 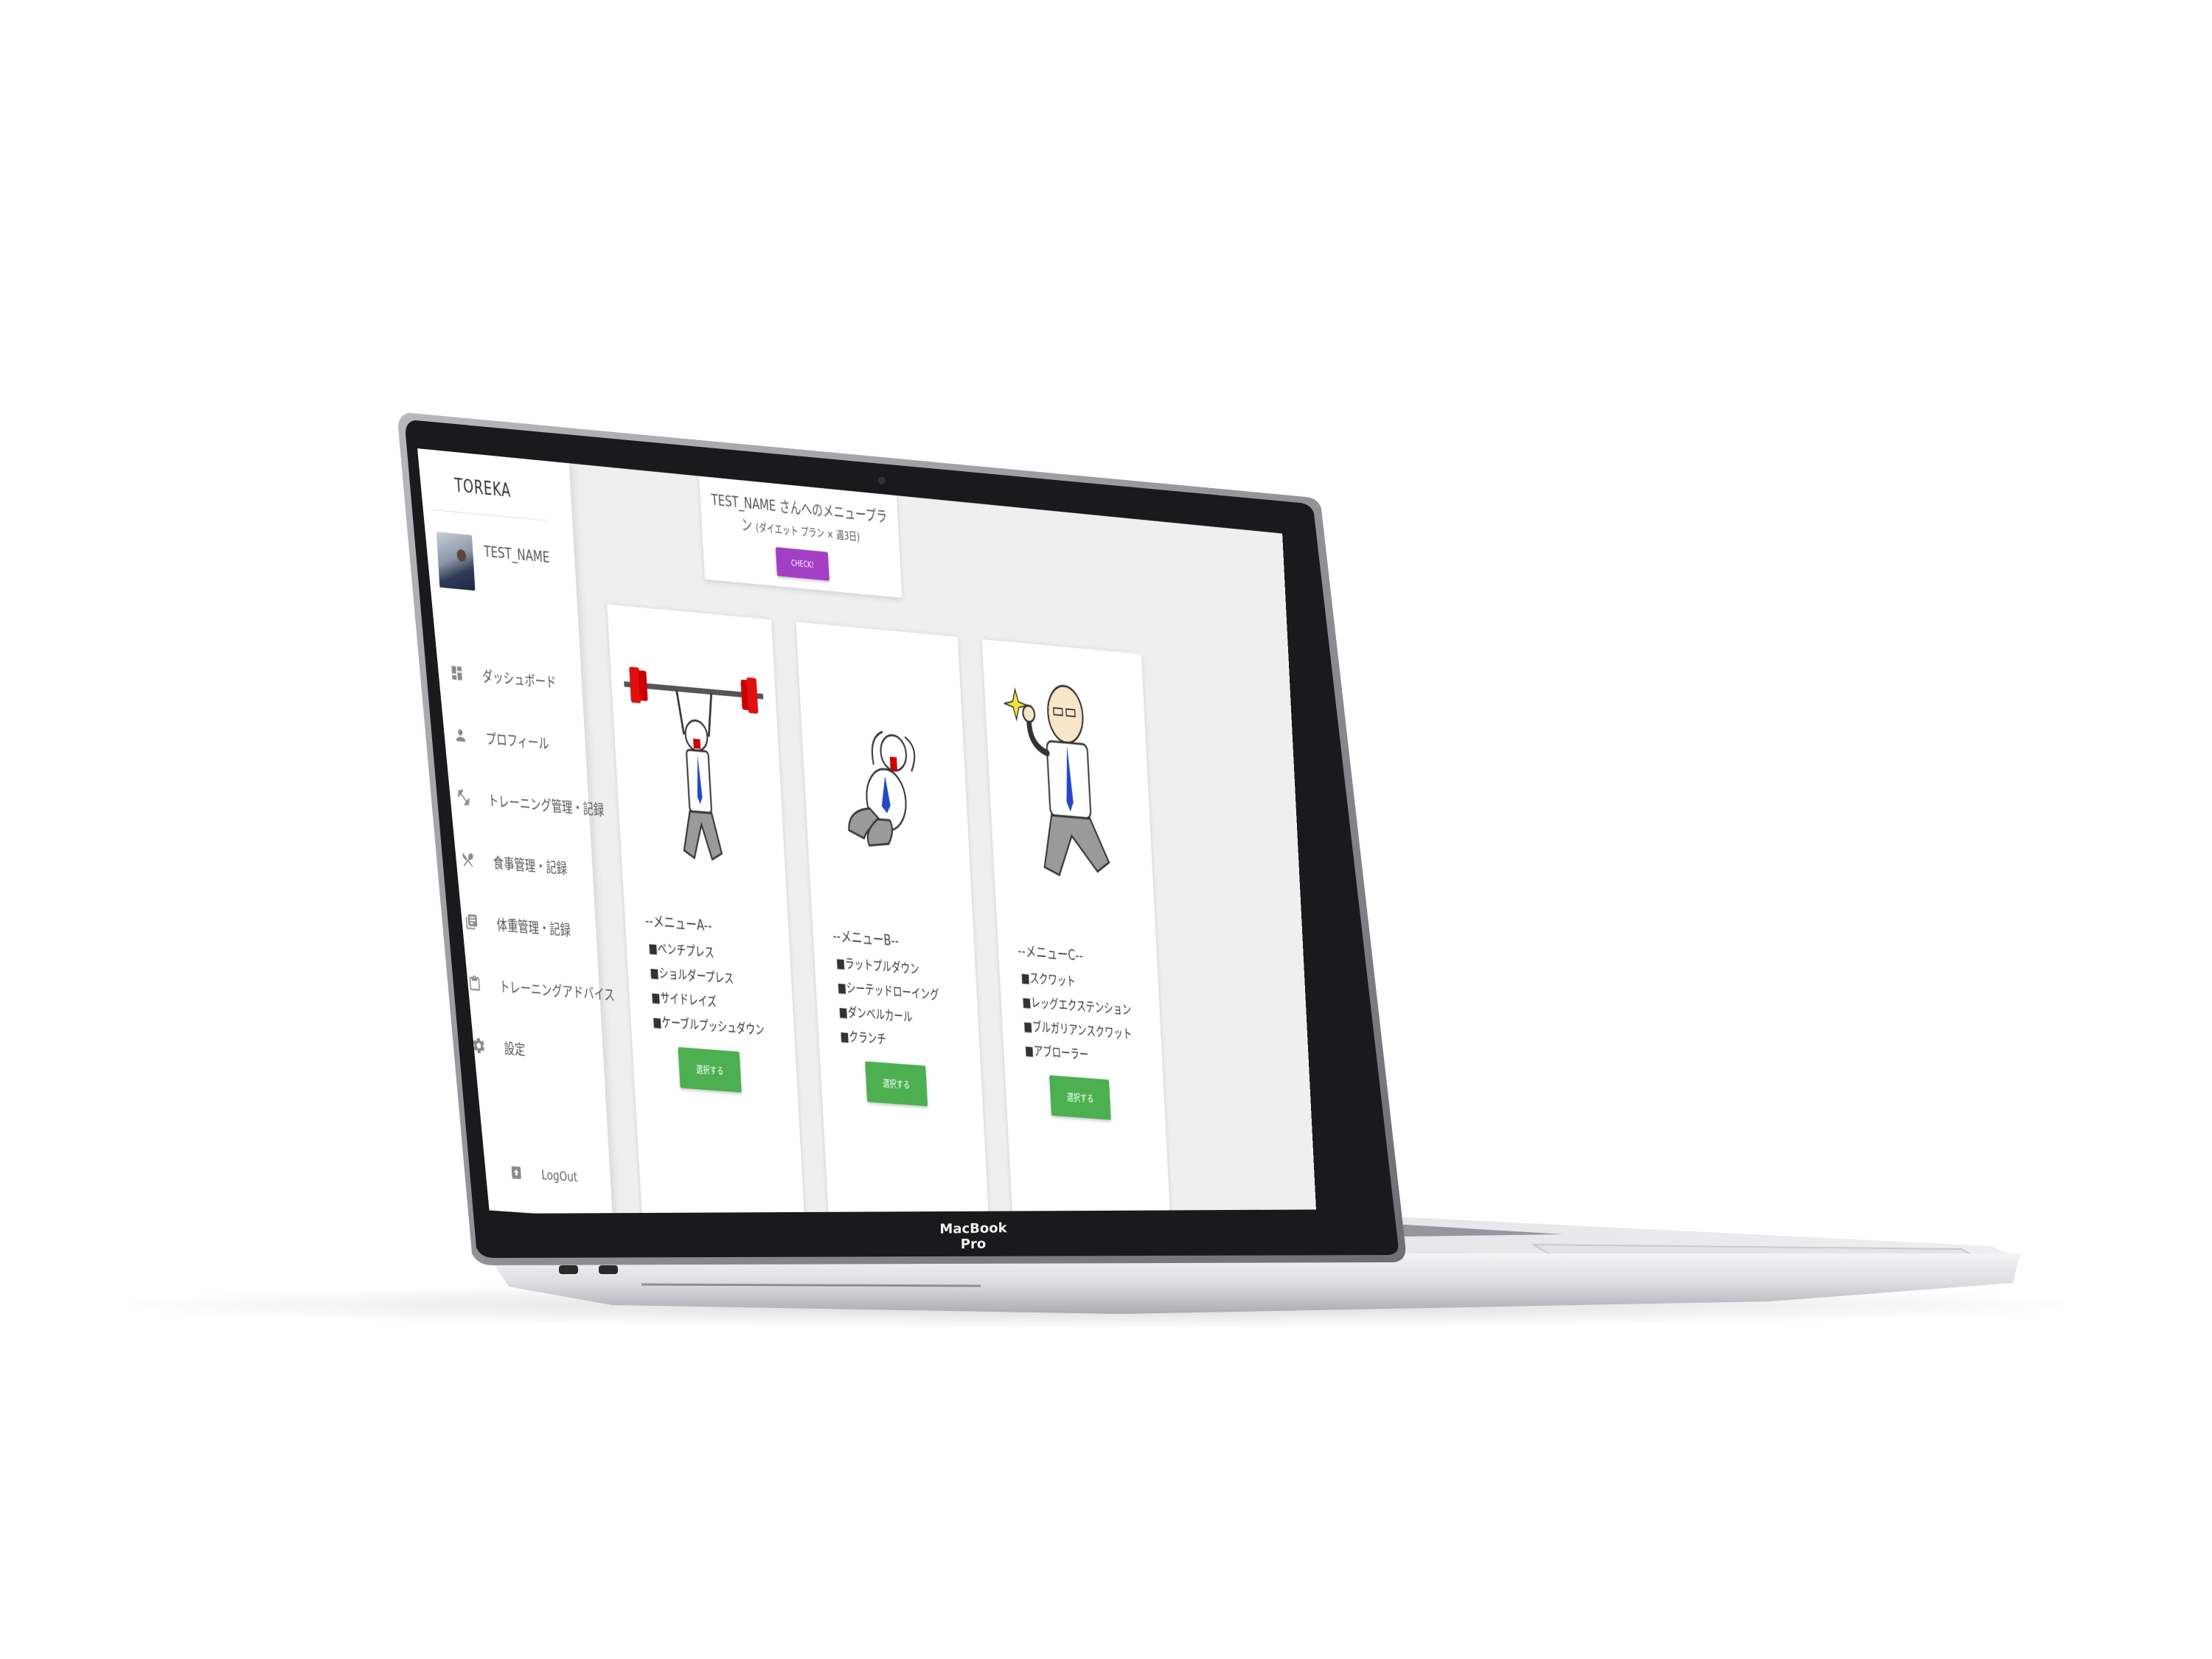 I want to click on dashboard-icon, so click(x=457, y=673).